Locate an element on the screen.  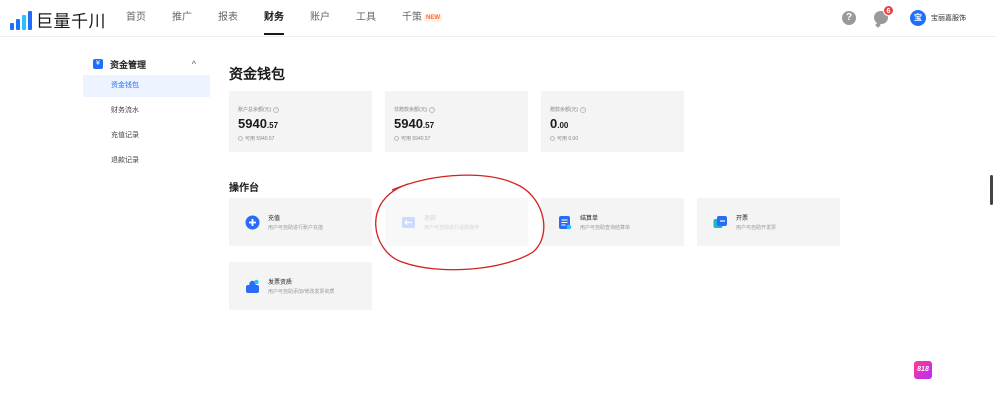
chevron-up-icon: ^ is located at coordinates (193, 64).